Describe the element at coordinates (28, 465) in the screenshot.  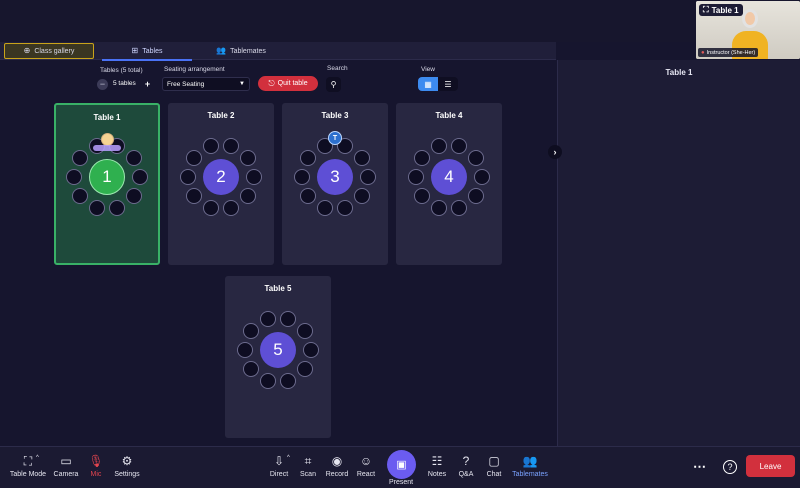
I see `table-mode-button: ⛶ Table Mode` at that location.